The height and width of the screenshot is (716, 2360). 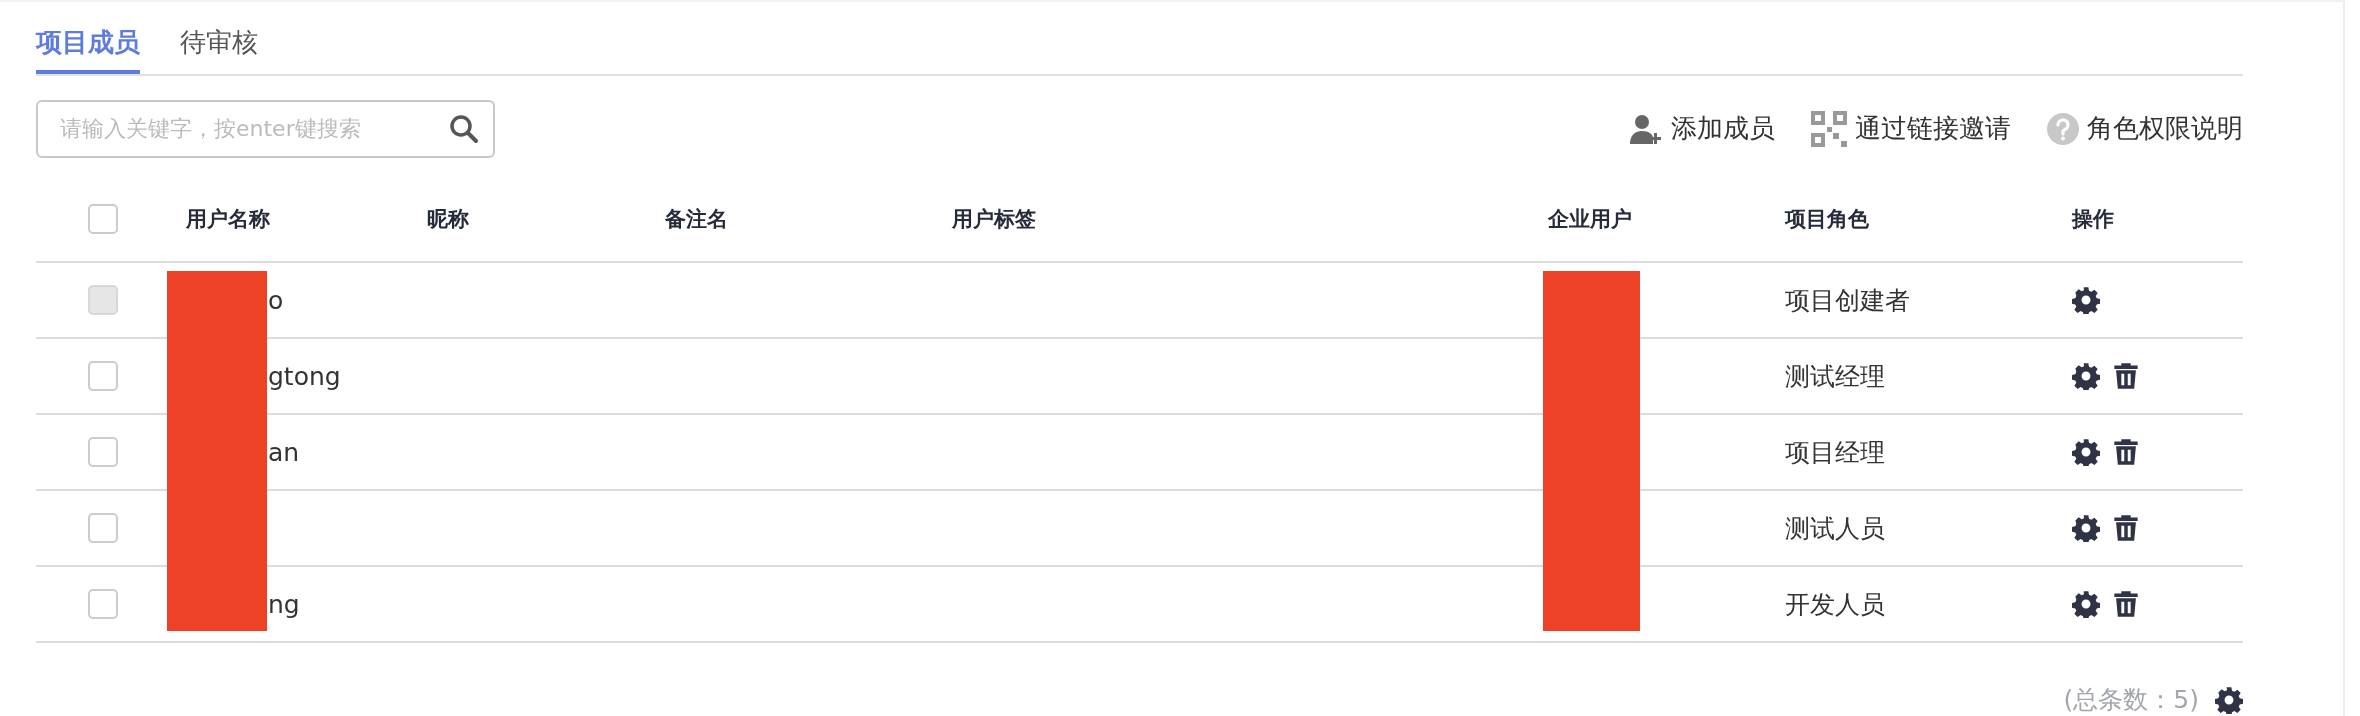 What do you see at coordinates (448, 219) in the screenshot?
I see `column-header: 昵称` at bounding box center [448, 219].